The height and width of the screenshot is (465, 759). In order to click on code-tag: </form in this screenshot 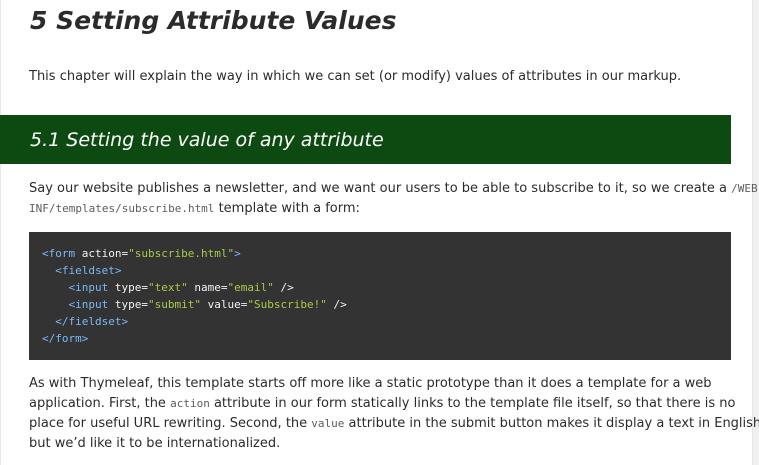, I will do `click(62, 338)`.